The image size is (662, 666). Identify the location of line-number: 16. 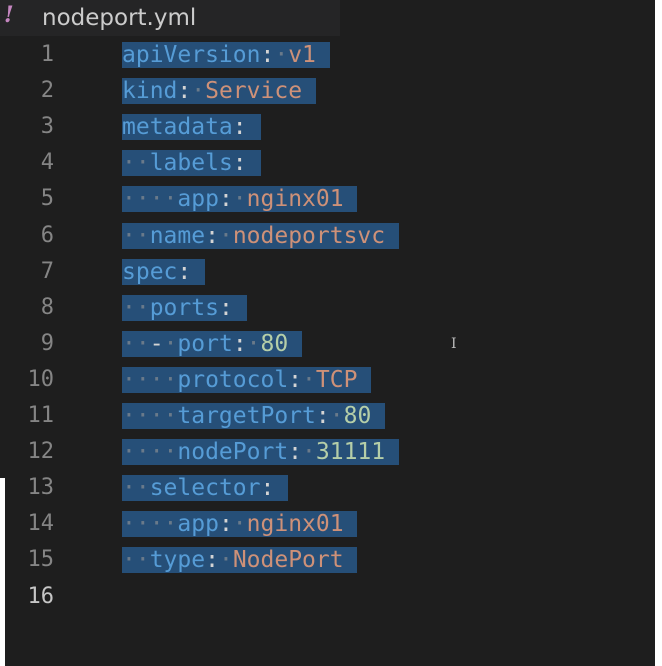
(41, 596).